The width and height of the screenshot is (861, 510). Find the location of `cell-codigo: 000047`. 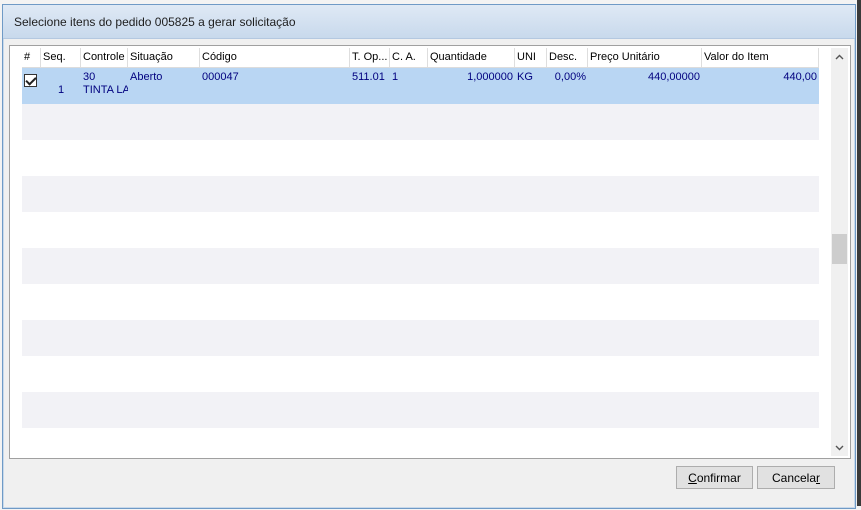

cell-codigo: 000047 is located at coordinates (220, 77).